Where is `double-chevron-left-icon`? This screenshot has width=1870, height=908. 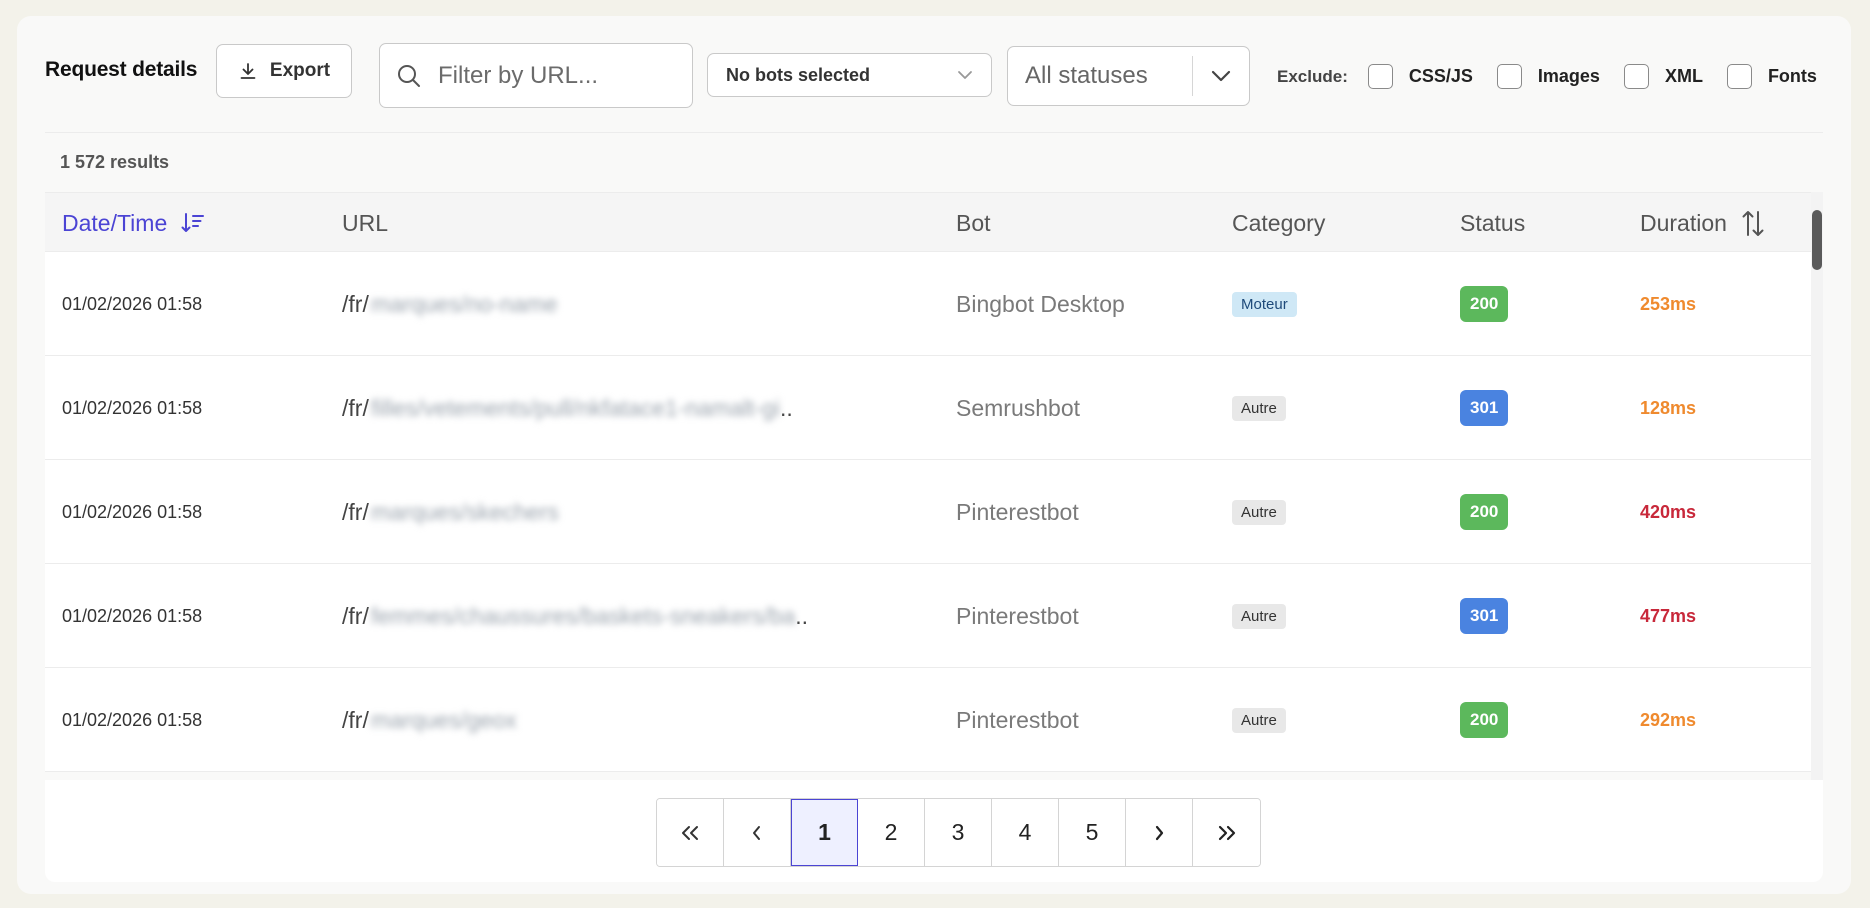 double-chevron-left-icon is located at coordinates (690, 832).